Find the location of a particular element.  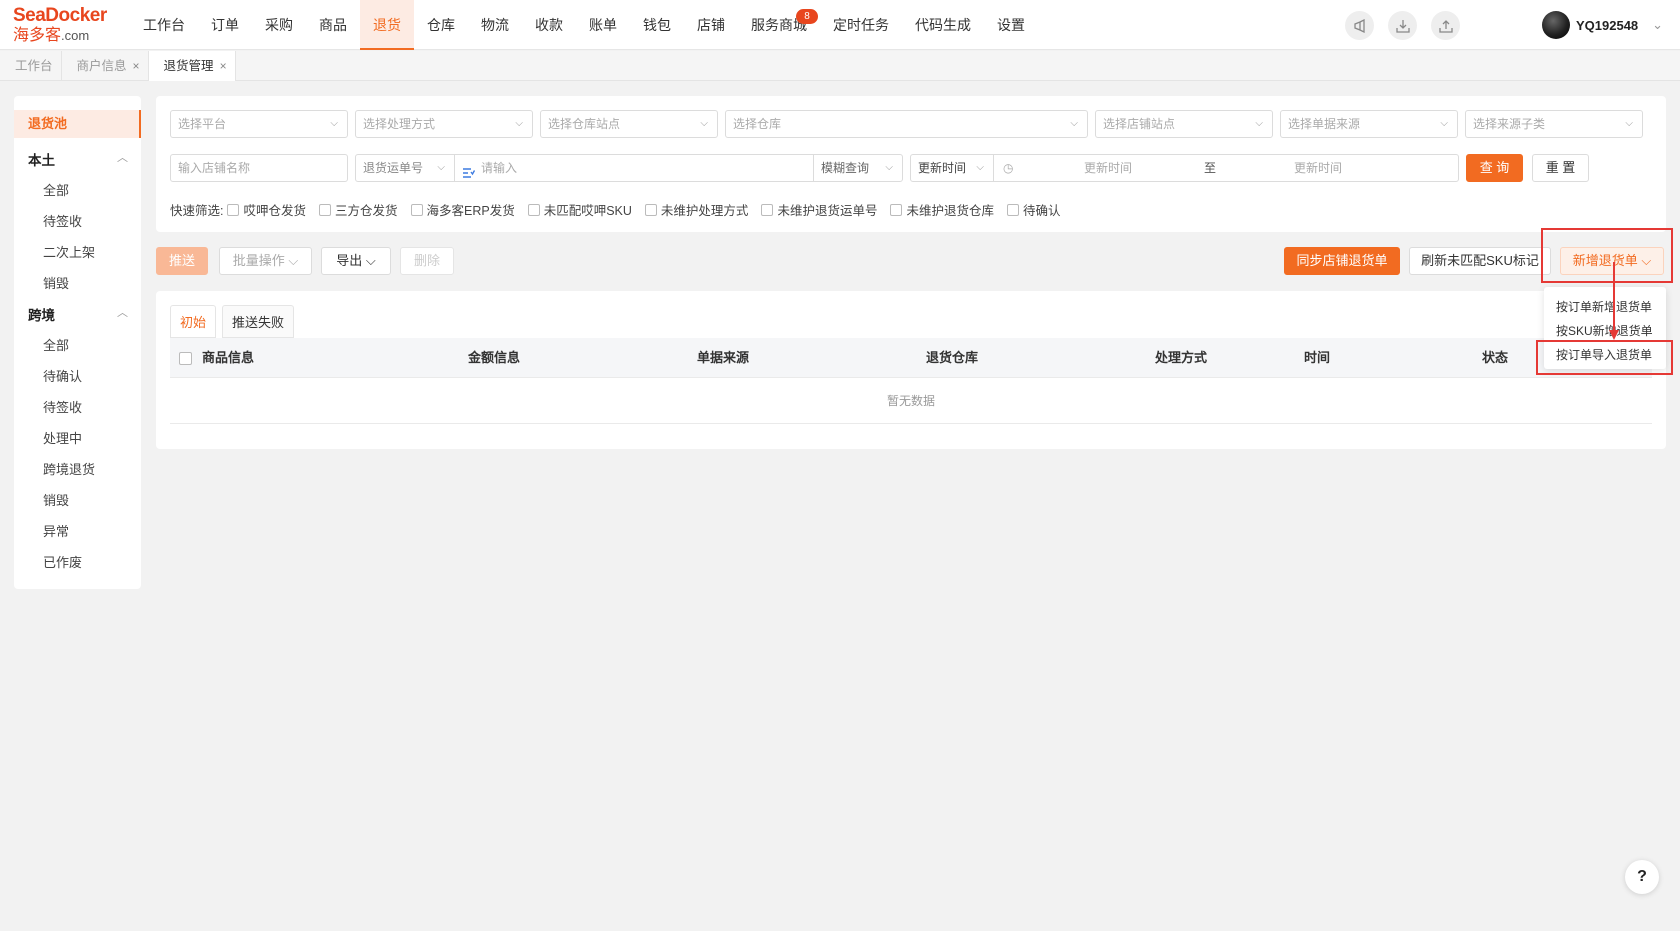

column-header: 金额信息 is located at coordinates (494, 357).